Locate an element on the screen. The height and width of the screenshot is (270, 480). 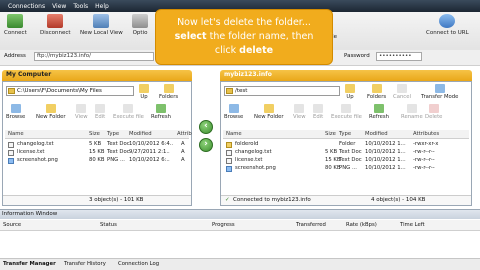
transfer-queue-list is located at coordinates (240, 244).